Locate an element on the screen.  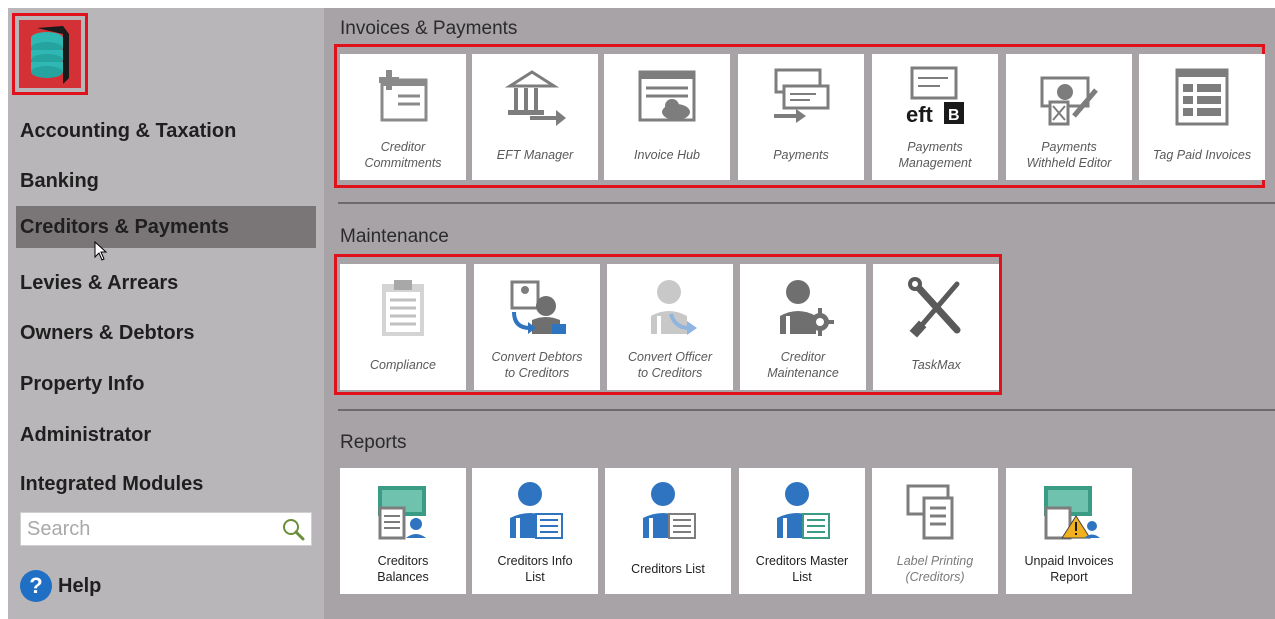
creditor-maintenance-icon is located at coordinates (807, 308).